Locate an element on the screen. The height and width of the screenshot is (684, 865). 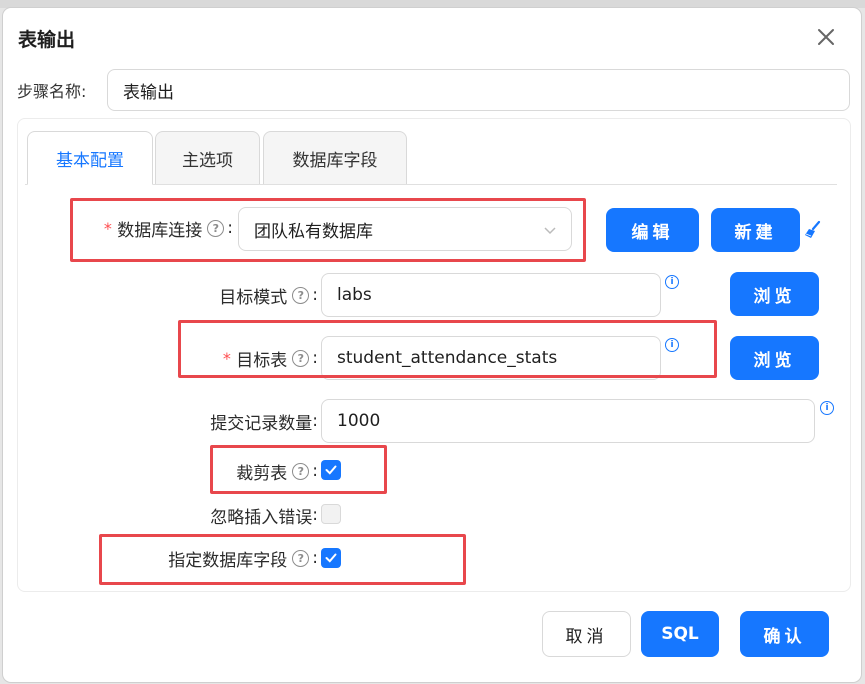
sql-button: SQL is located at coordinates (680, 634).